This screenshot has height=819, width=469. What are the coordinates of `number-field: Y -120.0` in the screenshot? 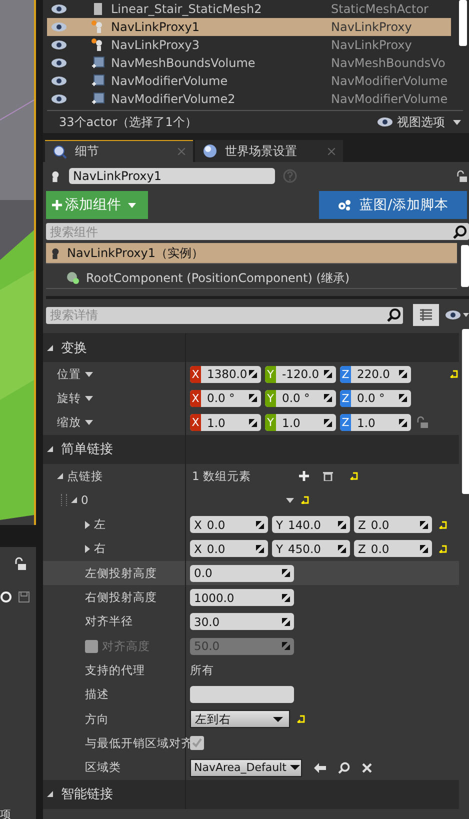 It's located at (300, 374).